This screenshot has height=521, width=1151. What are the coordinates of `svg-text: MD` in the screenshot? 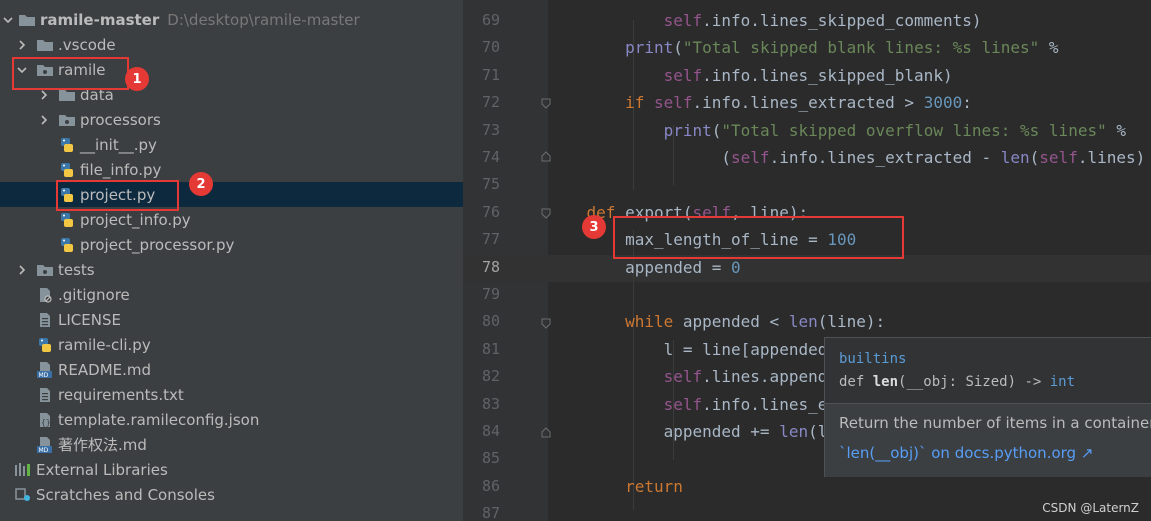 It's located at (44, 450).